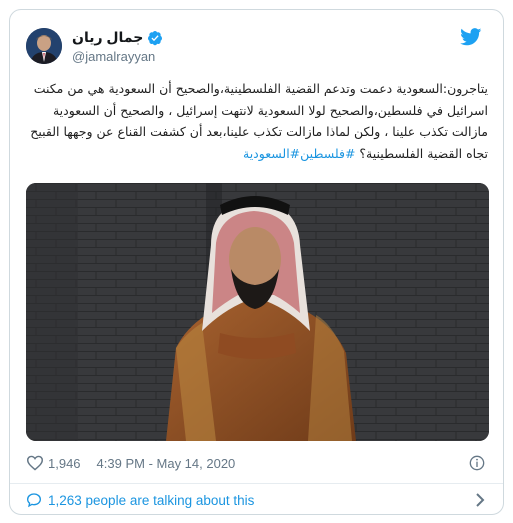 The height and width of the screenshot is (523, 513). I want to click on verified-badge-icon, so click(155, 37).